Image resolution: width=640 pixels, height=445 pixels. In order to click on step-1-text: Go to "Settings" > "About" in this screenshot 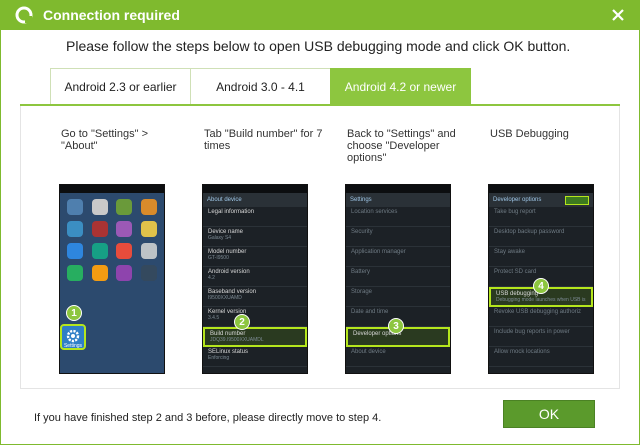, I will do `click(104, 140)`.